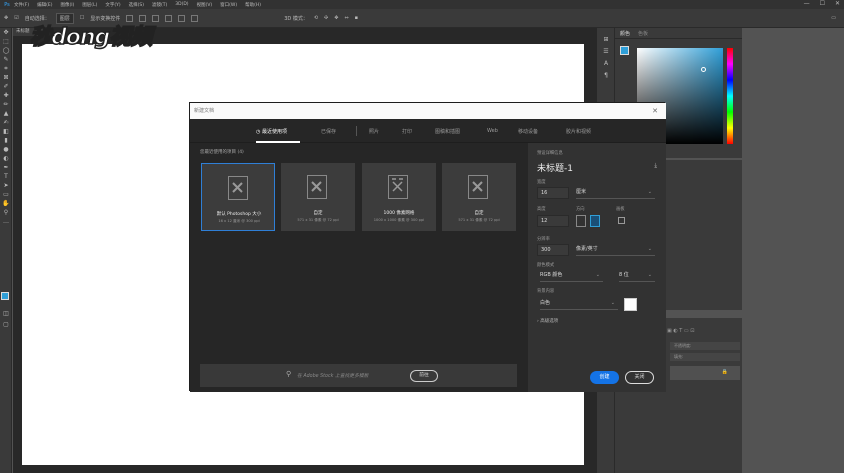  What do you see at coordinates (6, 176) in the screenshot?
I see `type-tool-icon: T` at bounding box center [6, 176].